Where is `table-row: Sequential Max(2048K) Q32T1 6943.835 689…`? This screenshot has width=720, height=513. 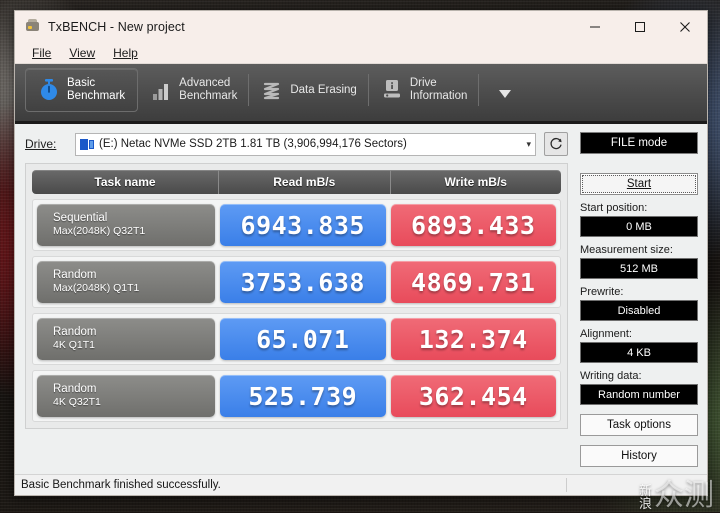
table-row: Sequential Max(2048K) Q32T1 6943.835 689… is located at coordinates (296, 225).